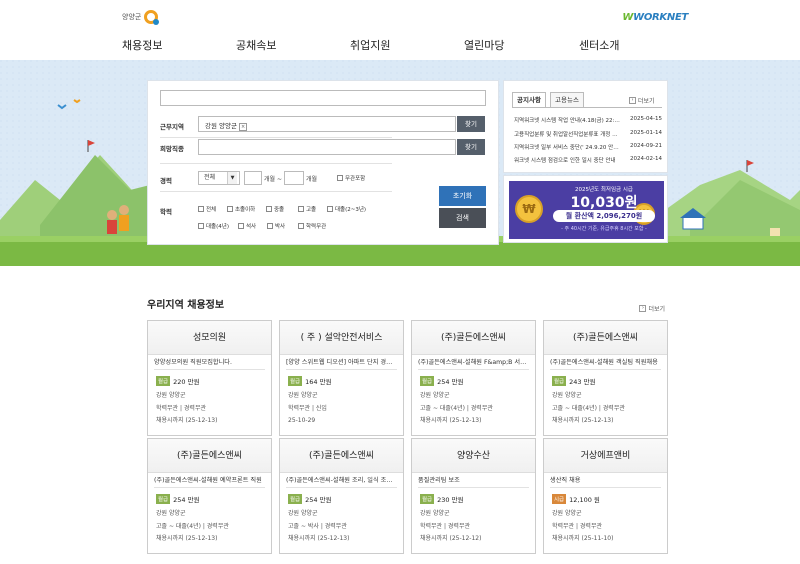 The width and height of the screenshot is (800, 564). I want to click on job-title: (주)골든에스앤씨-설해원 조리, 일식 조리사, so click(341, 480).